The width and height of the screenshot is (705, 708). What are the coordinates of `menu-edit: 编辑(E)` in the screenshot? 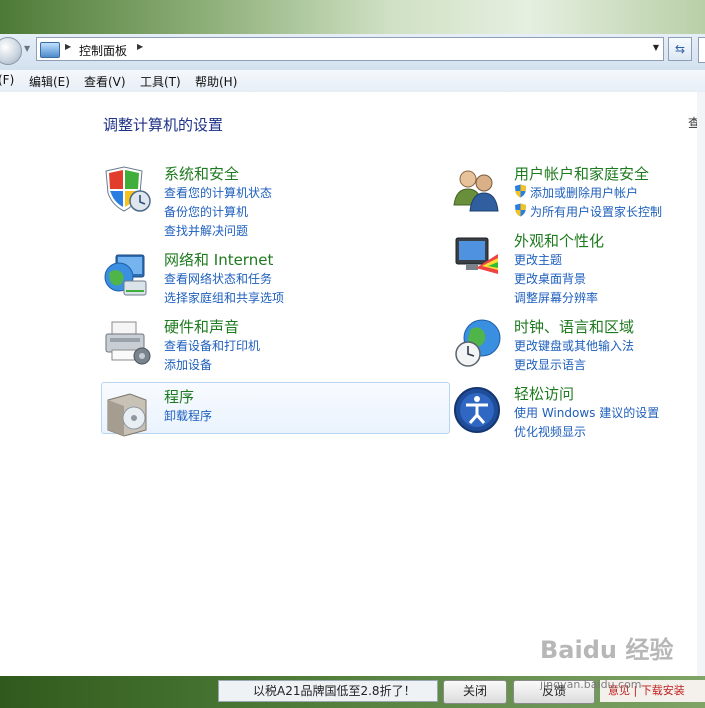 It's located at (49, 81).